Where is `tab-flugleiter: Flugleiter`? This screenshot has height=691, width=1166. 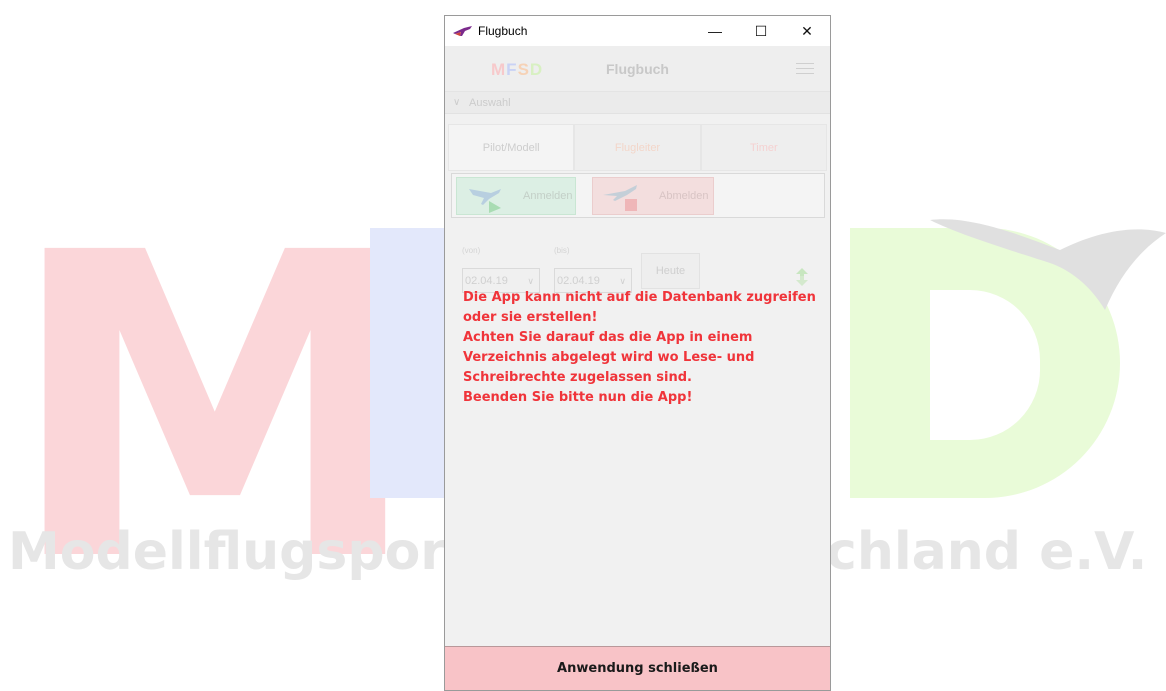
tab-flugleiter: Flugleiter is located at coordinates (637, 147).